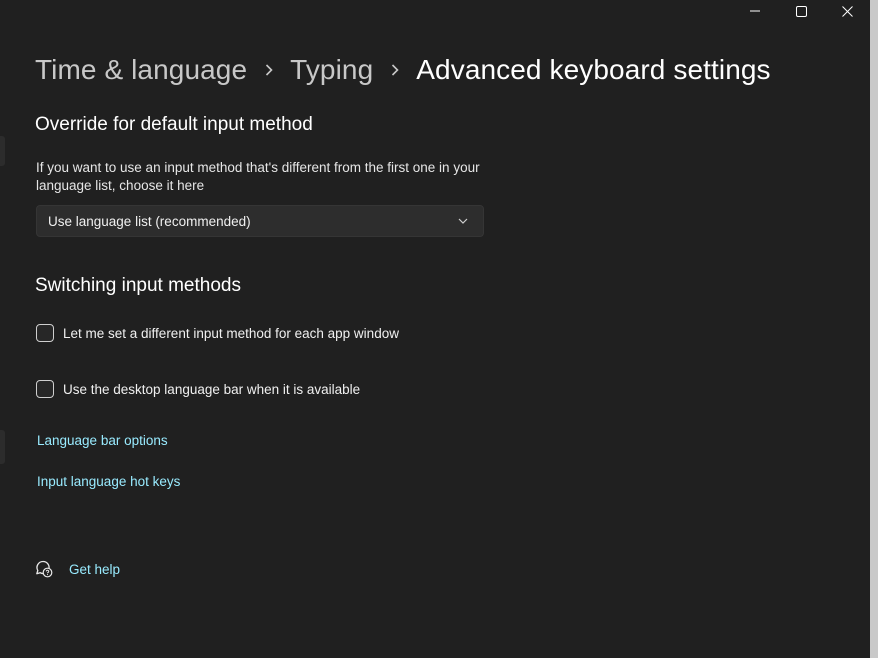  What do you see at coordinates (149, 221) in the screenshot?
I see `dropdown-selected-value: Use language list (recommended)` at bounding box center [149, 221].